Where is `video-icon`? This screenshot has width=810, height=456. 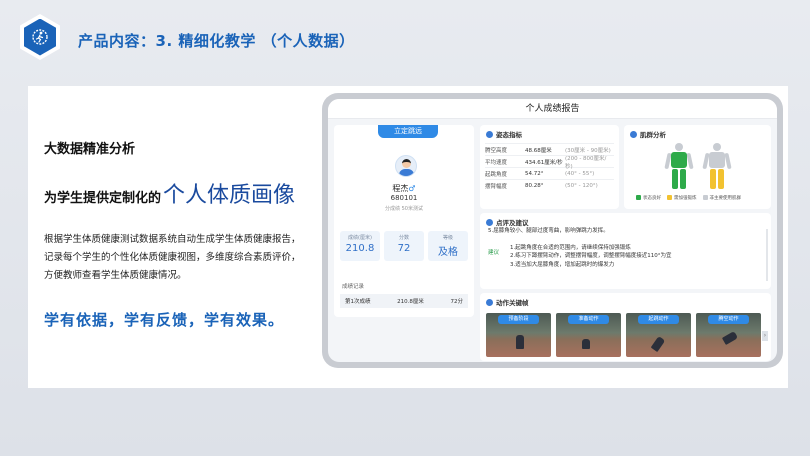 video-icon is located at coordinates (489, 302).